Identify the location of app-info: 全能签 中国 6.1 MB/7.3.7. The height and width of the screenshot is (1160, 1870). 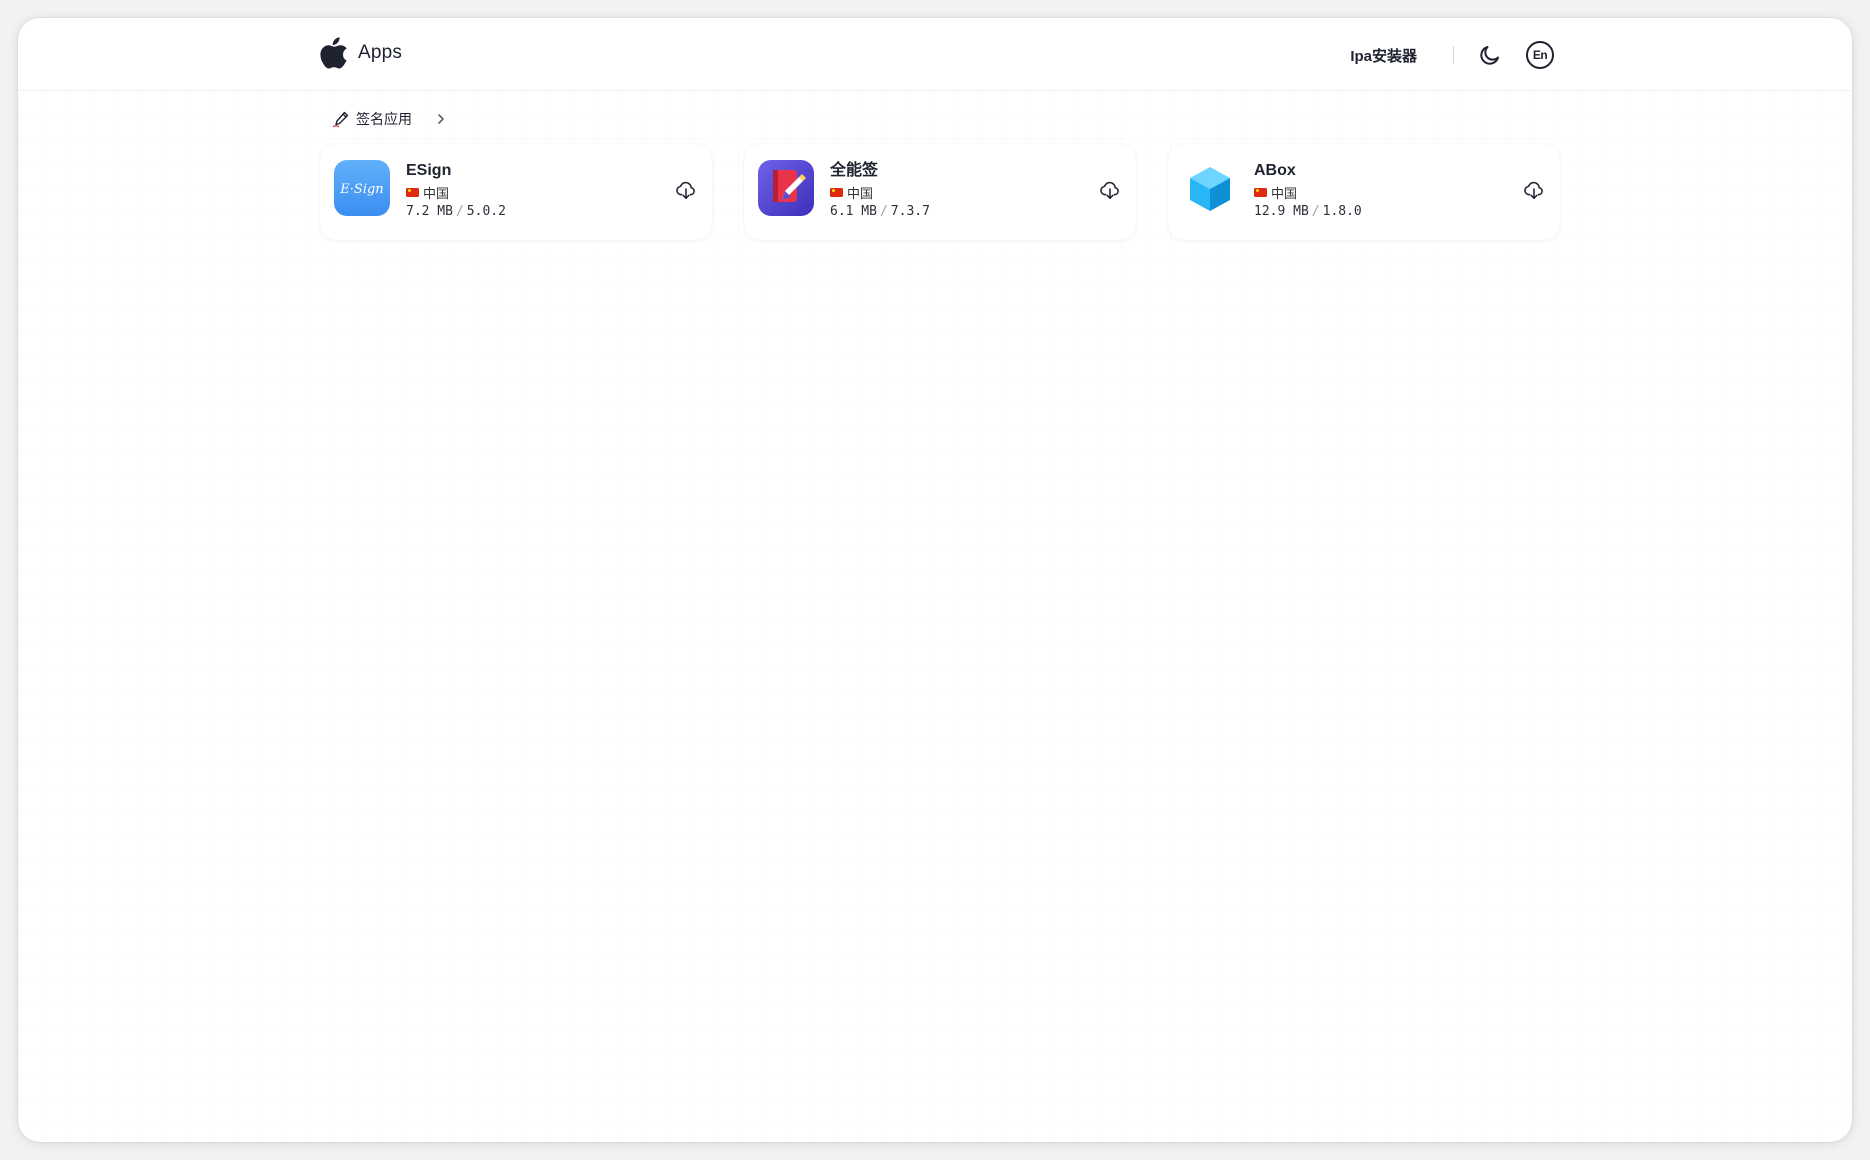
(880, 190).